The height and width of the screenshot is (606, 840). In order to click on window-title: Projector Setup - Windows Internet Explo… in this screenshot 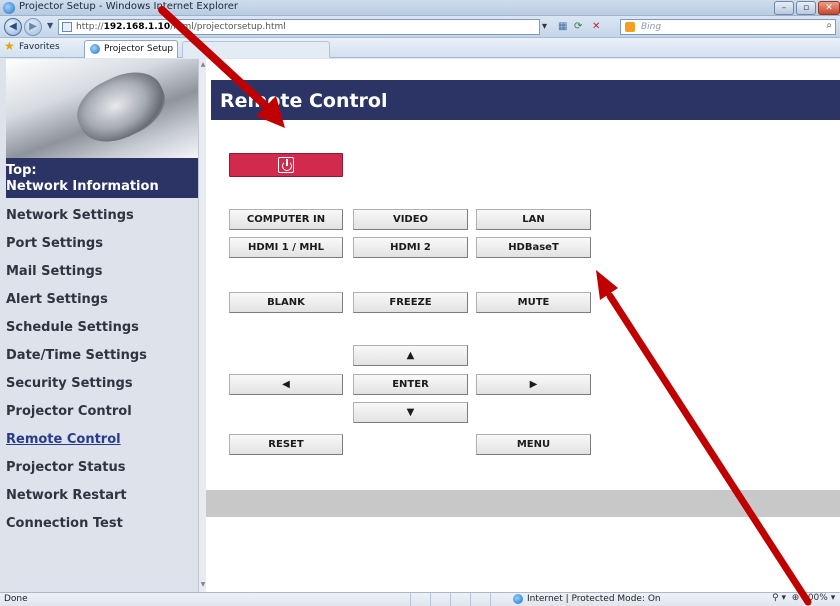, I will do `click(129, 6)`.